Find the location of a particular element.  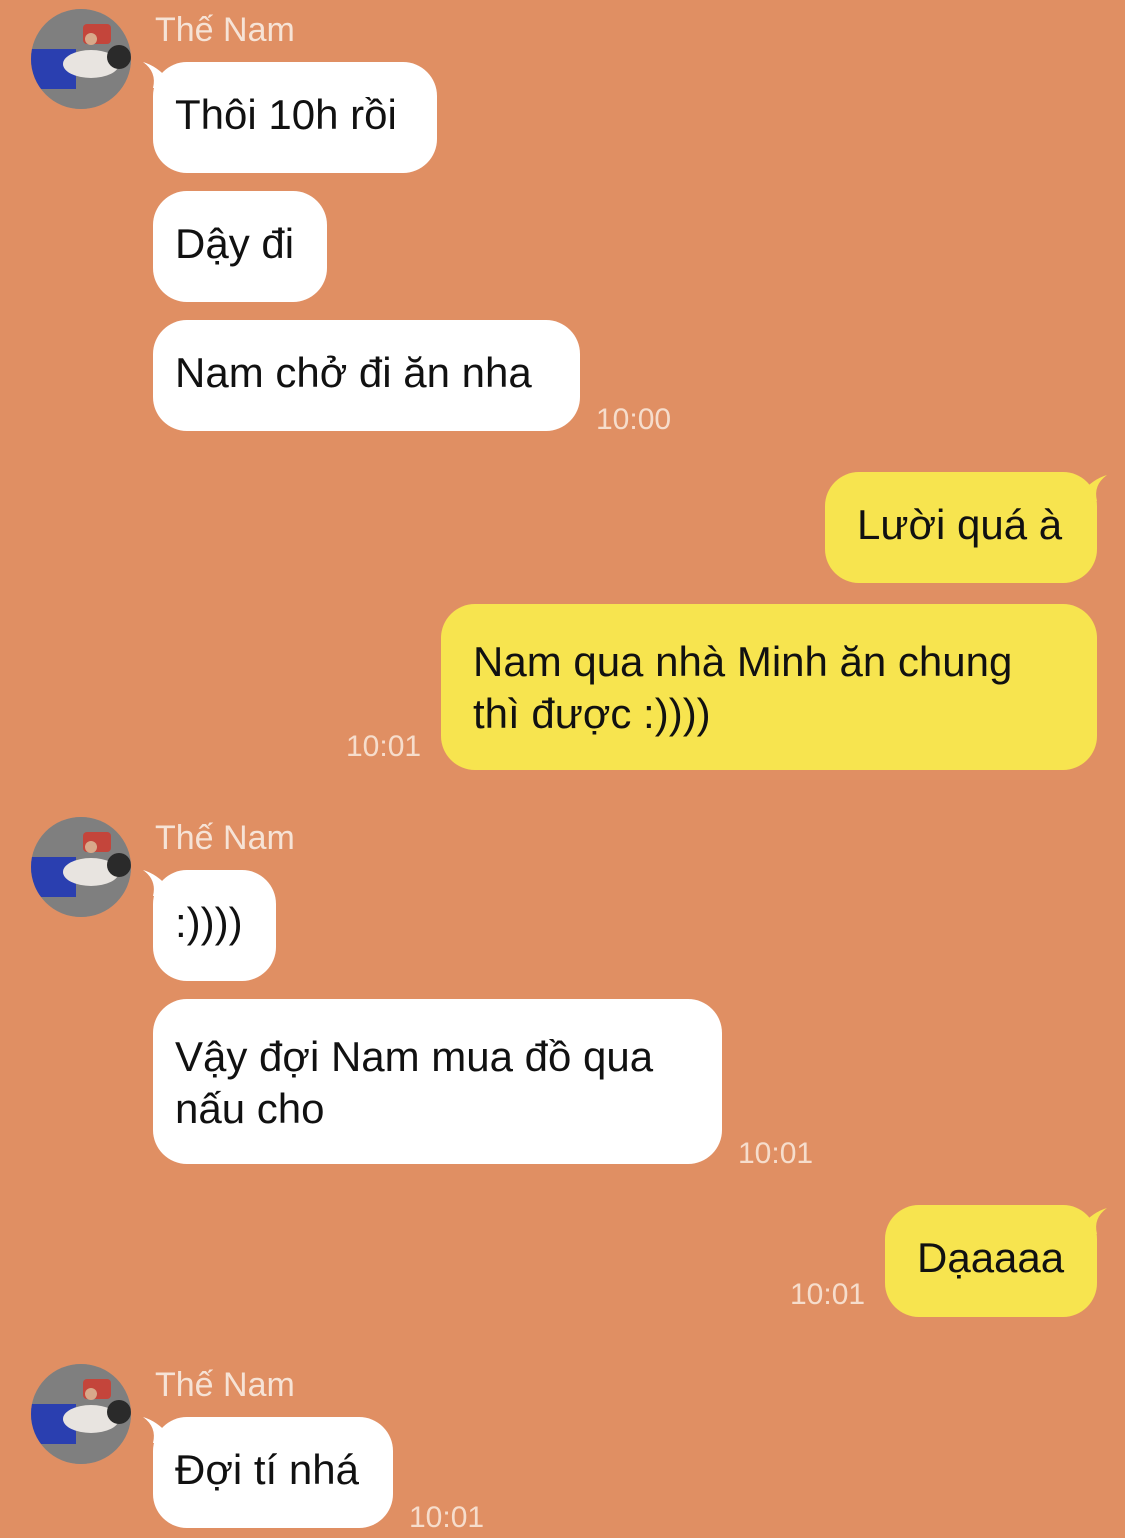

message-bubble-incoming: Nam chở đi ăn nha is located at coordinates (366, 375).